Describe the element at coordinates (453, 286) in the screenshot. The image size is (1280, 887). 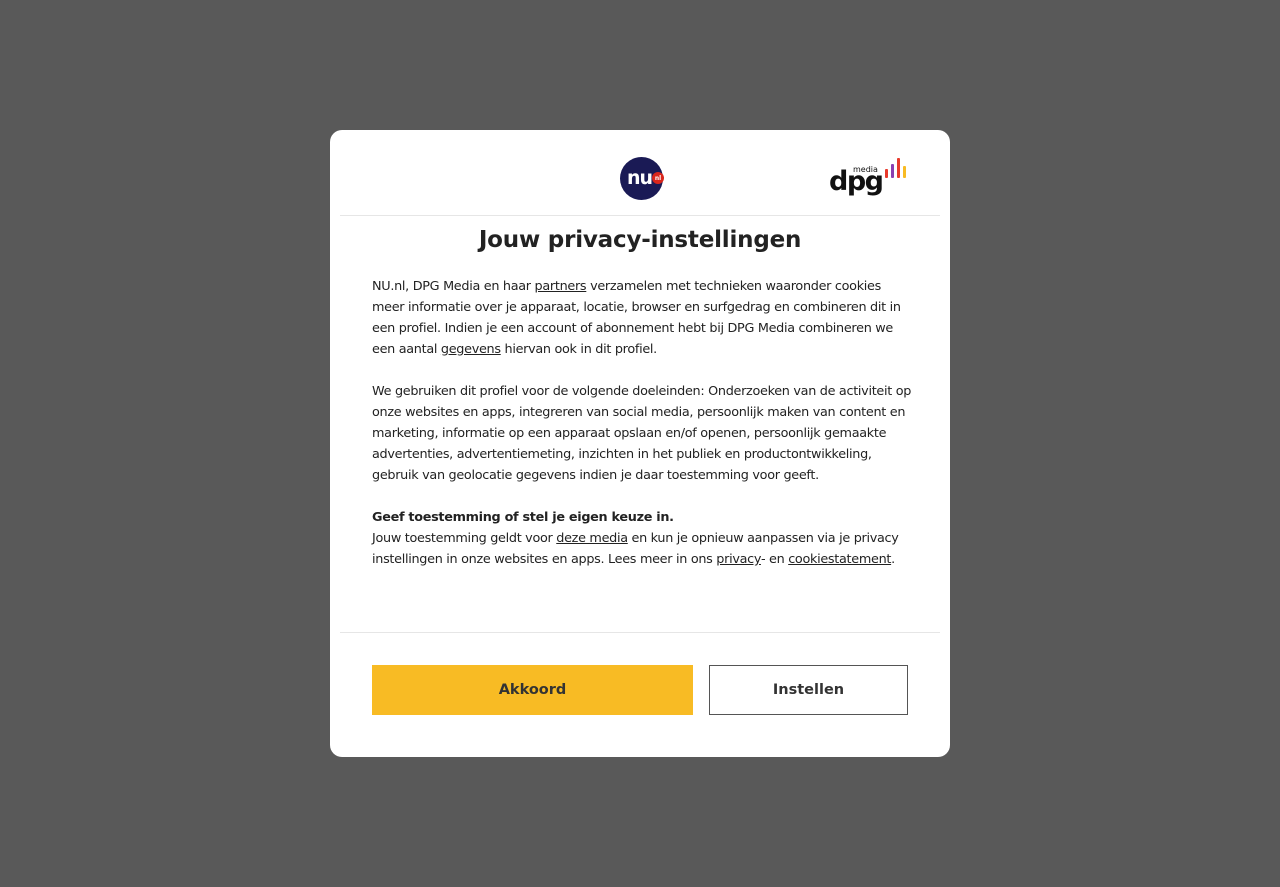
I see `intro-text-1: NU.nl, DPG Media en haar` at that location.